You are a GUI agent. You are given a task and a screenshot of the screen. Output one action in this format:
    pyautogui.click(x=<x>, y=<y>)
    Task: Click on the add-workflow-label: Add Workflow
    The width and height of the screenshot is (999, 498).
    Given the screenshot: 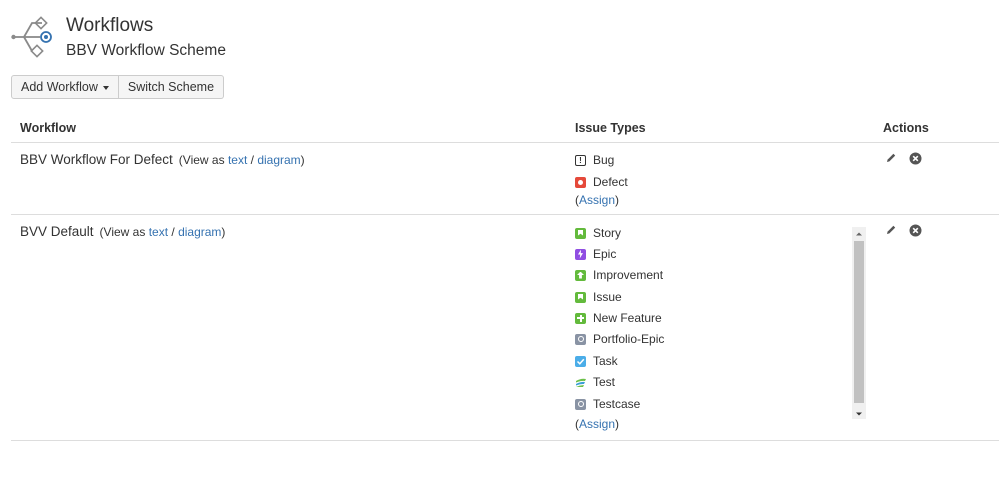 What is the action you would take?
    pyautogui.click(x=59, y=87)
    